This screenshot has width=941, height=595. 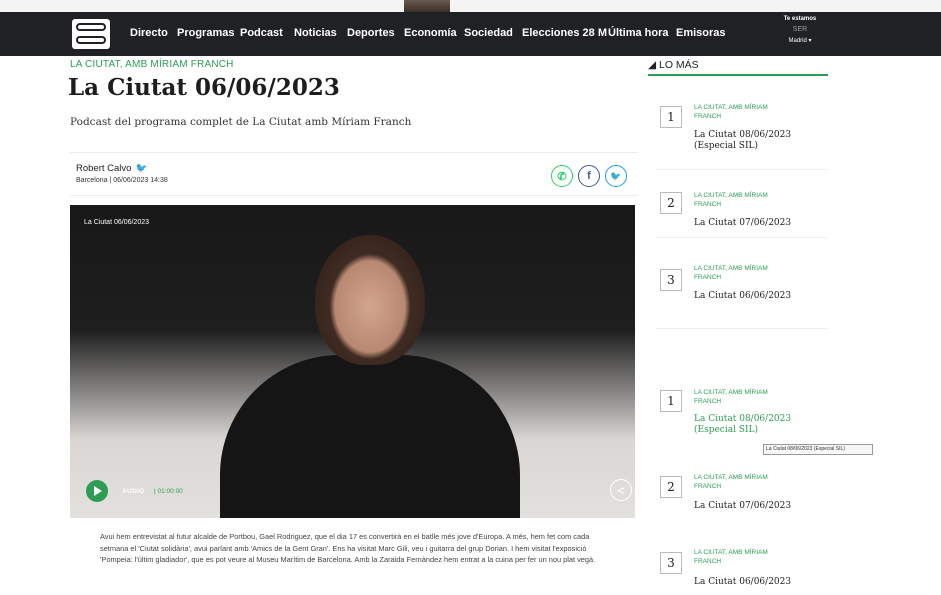 I want to click on twitter-share-button: 🐦, so click(x=616, y=176).